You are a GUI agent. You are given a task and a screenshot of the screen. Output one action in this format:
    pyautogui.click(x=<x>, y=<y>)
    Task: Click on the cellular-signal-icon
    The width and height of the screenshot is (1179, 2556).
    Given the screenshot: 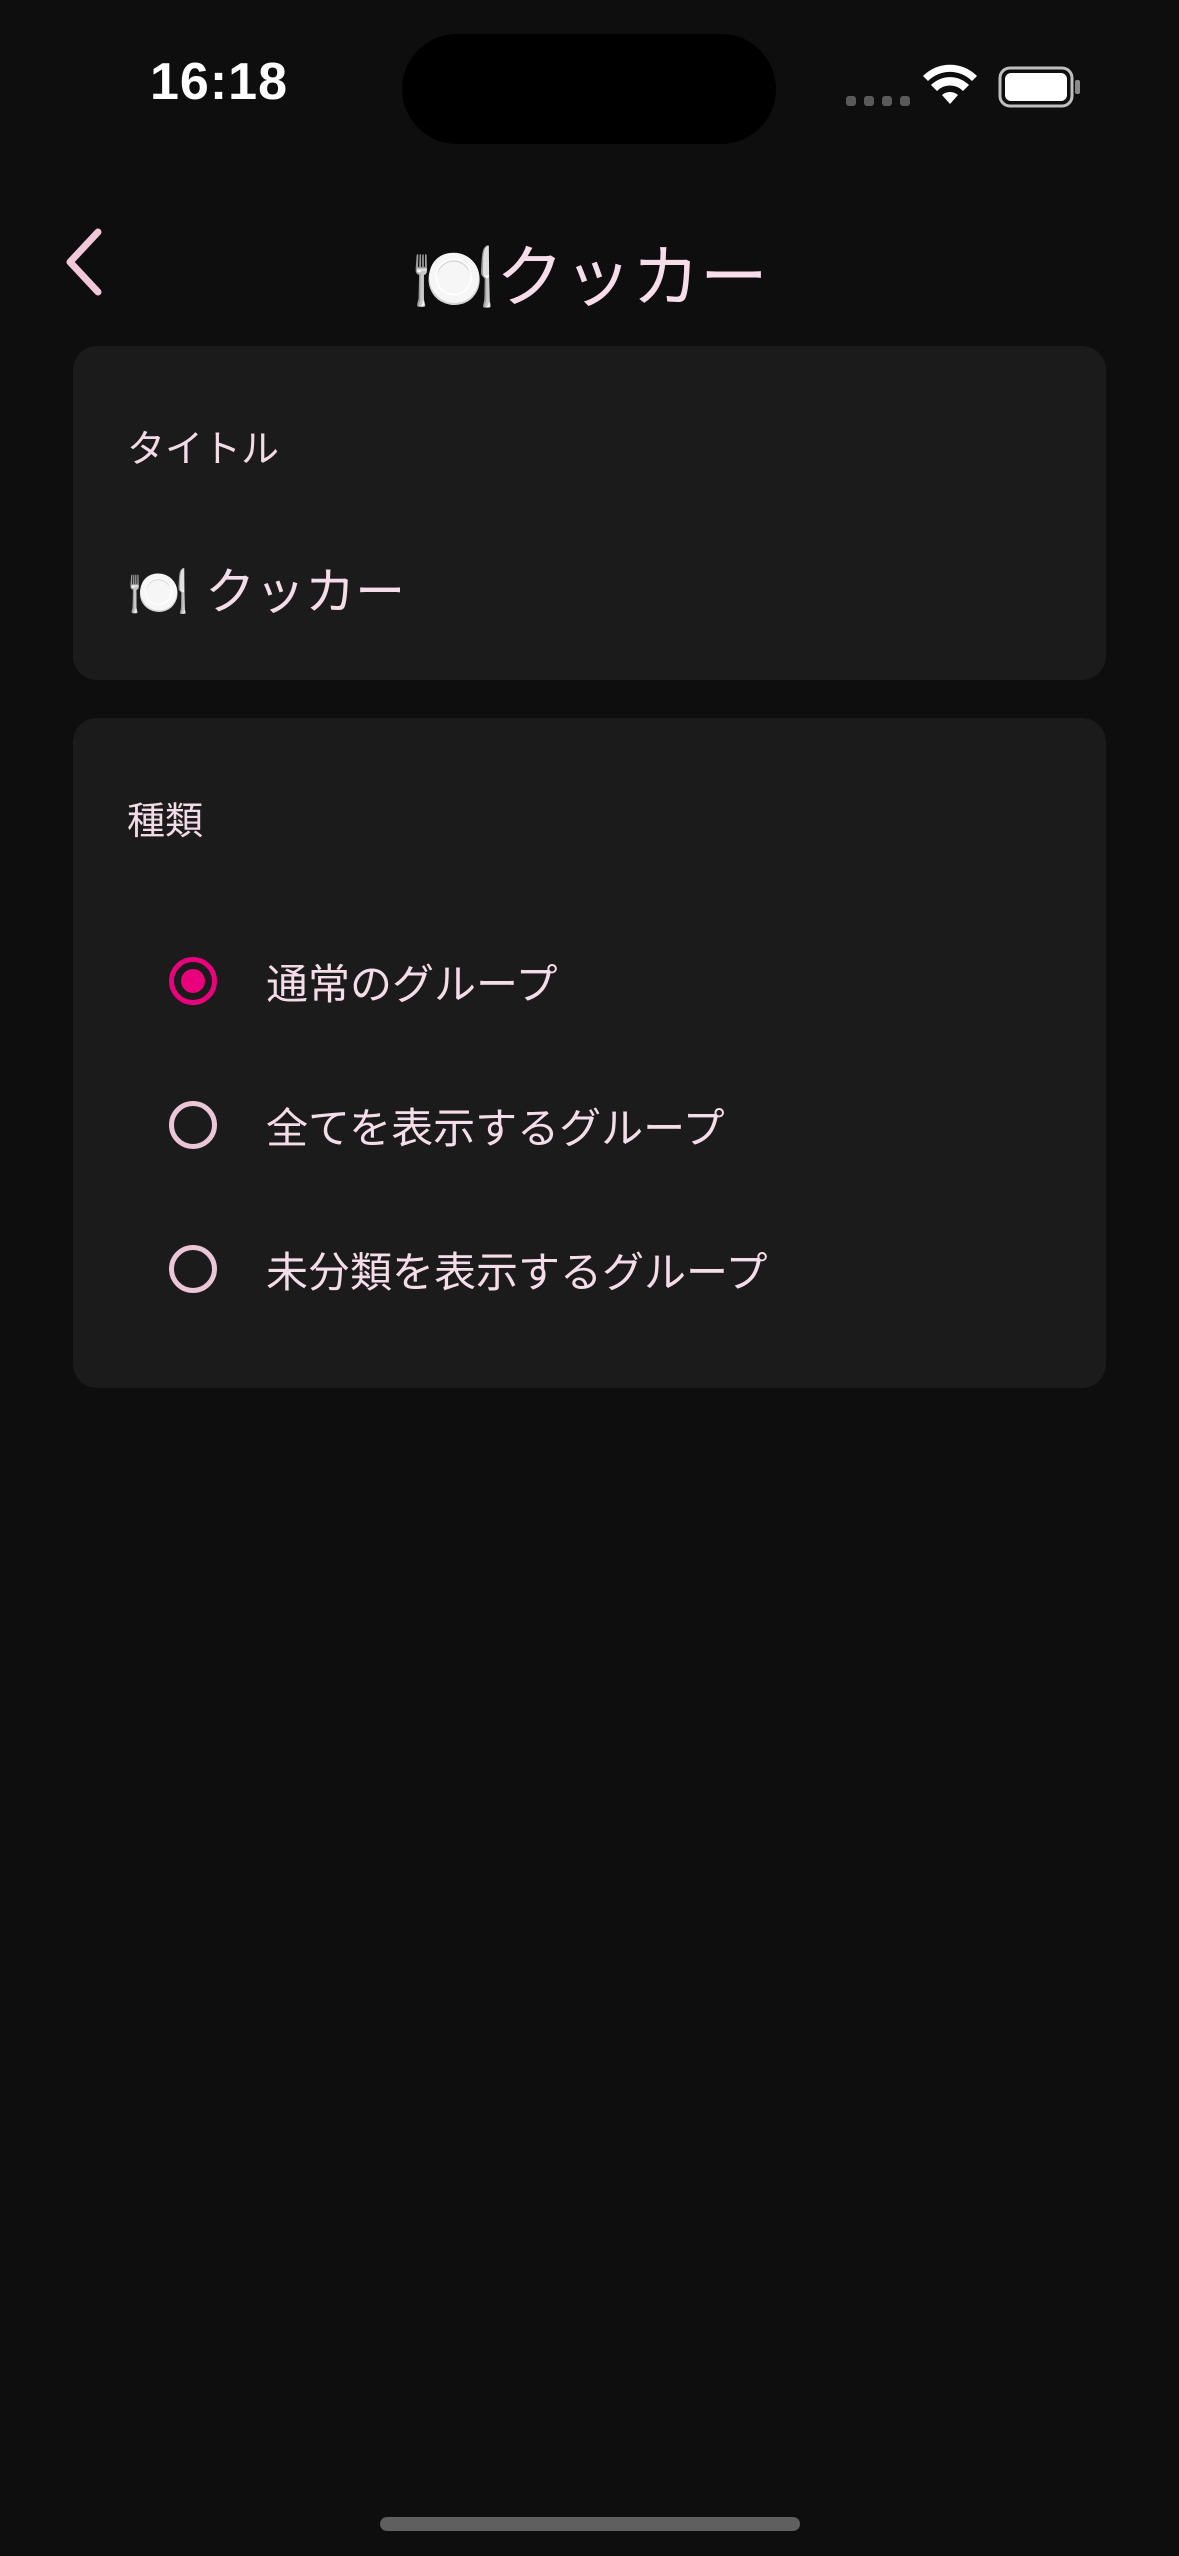 What is the action you would take?
    pyautogui.click(x=878, y=101)
    